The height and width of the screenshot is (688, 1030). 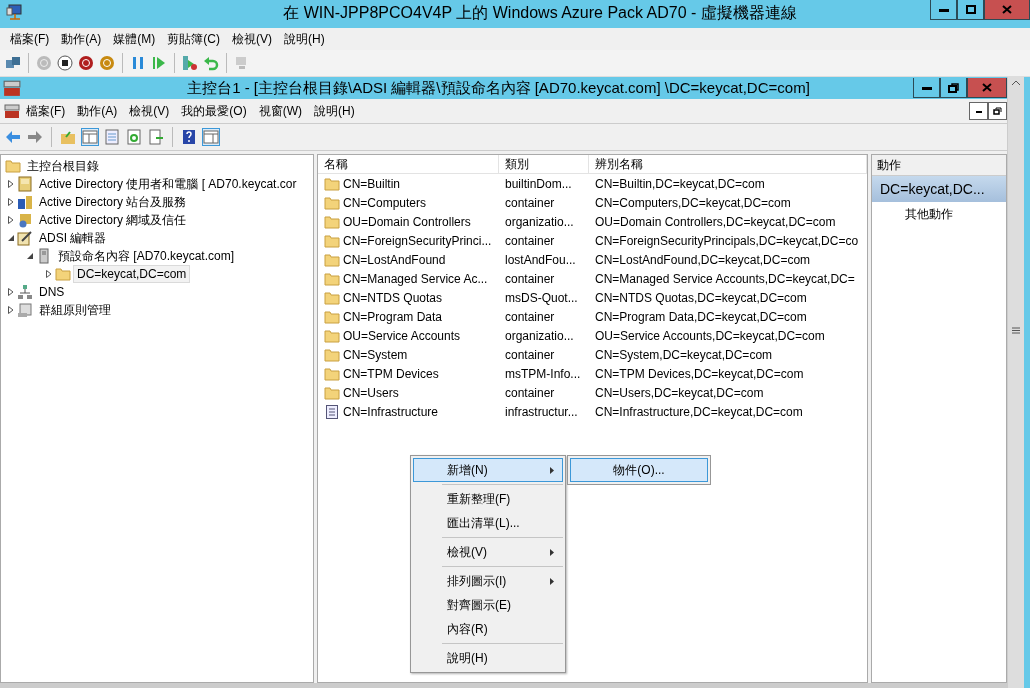 I want to click on console-title: 主控台1 - [主控台根目錄\ADSI 編輯器\預設命名內容 [AD70.keycat.com] \DC=keycat,DC=com], so click(x=498, y=88).